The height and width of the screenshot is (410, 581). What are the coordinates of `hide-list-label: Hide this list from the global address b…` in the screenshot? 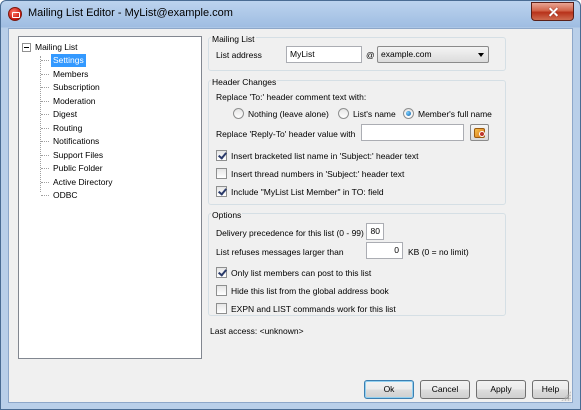 It's located at (310, 290).